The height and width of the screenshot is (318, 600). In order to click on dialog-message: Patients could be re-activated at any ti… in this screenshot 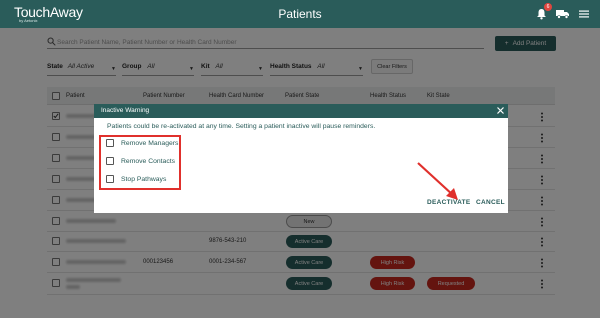, I will do `click(241, 126)`.